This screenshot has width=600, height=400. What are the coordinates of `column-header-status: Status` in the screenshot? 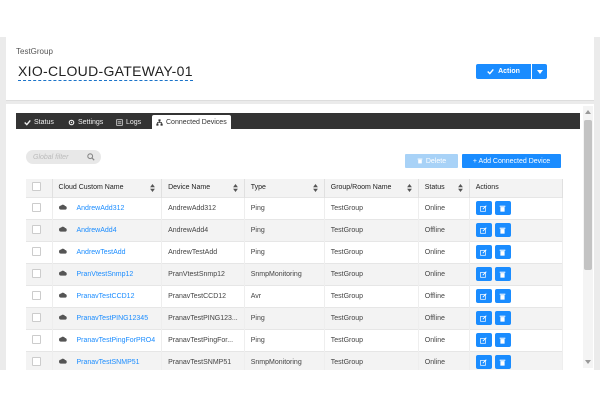 It's located at (444, 188).